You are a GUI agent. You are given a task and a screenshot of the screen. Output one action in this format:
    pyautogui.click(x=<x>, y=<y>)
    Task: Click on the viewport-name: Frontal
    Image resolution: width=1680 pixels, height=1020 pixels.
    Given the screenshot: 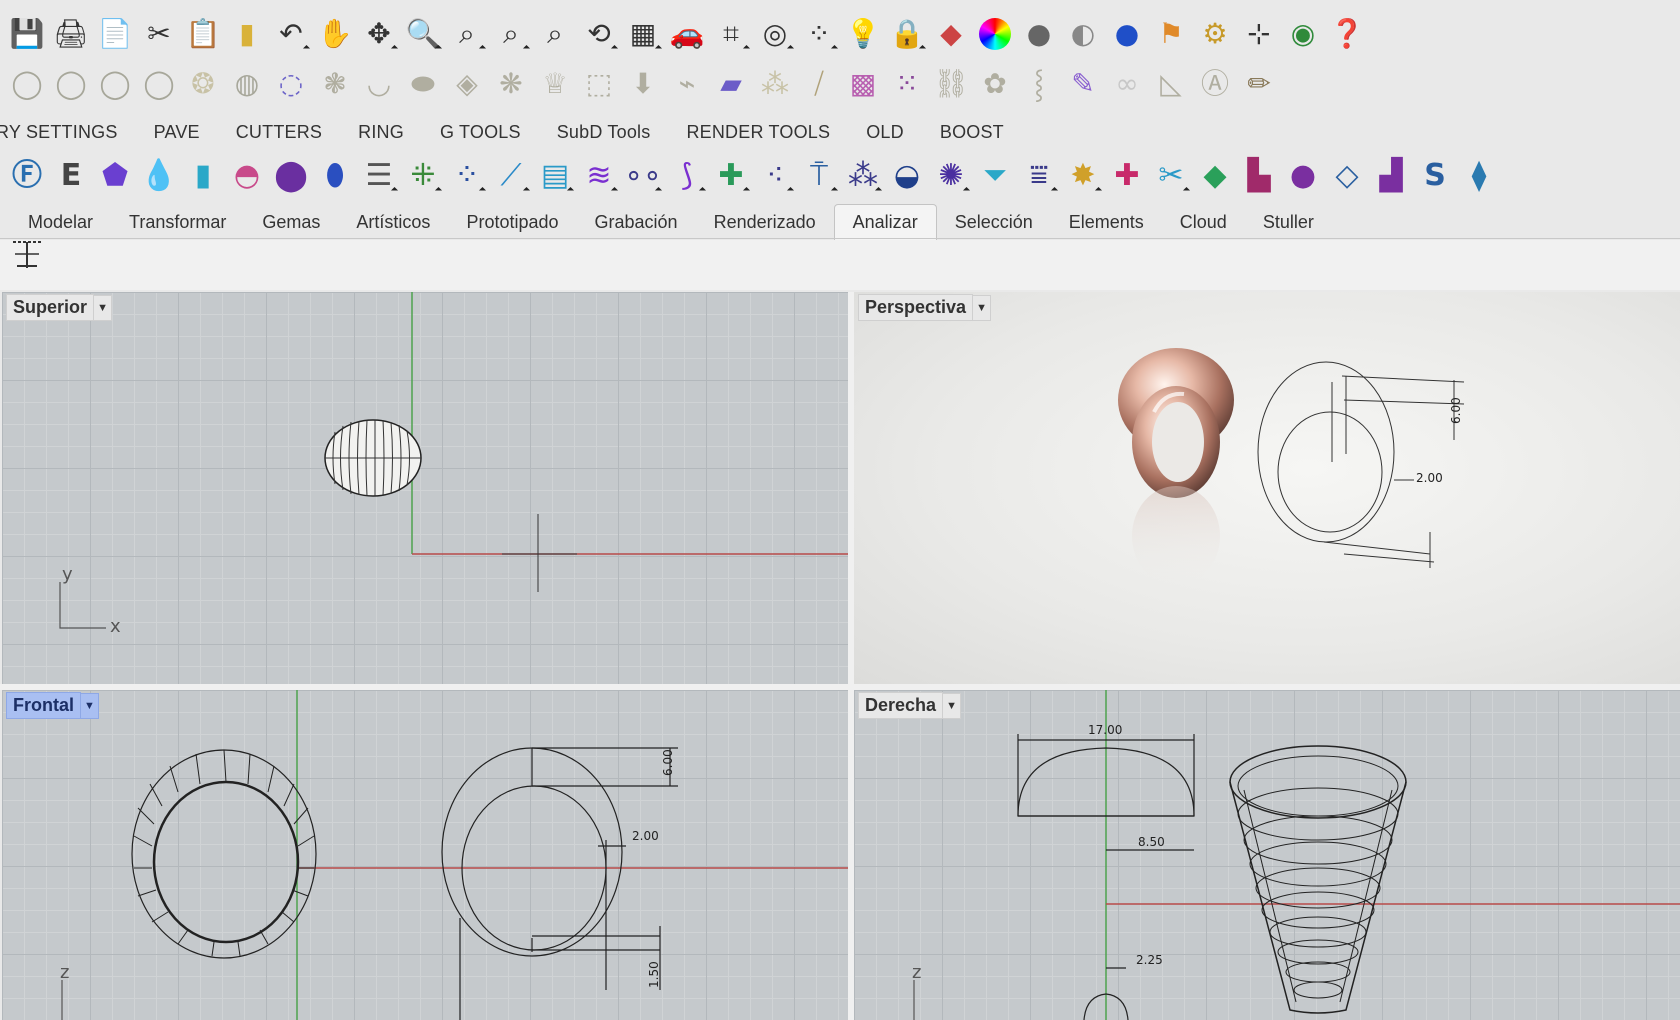 What is the action you would take?
    pyautogui.click(x=43, y=705)
    